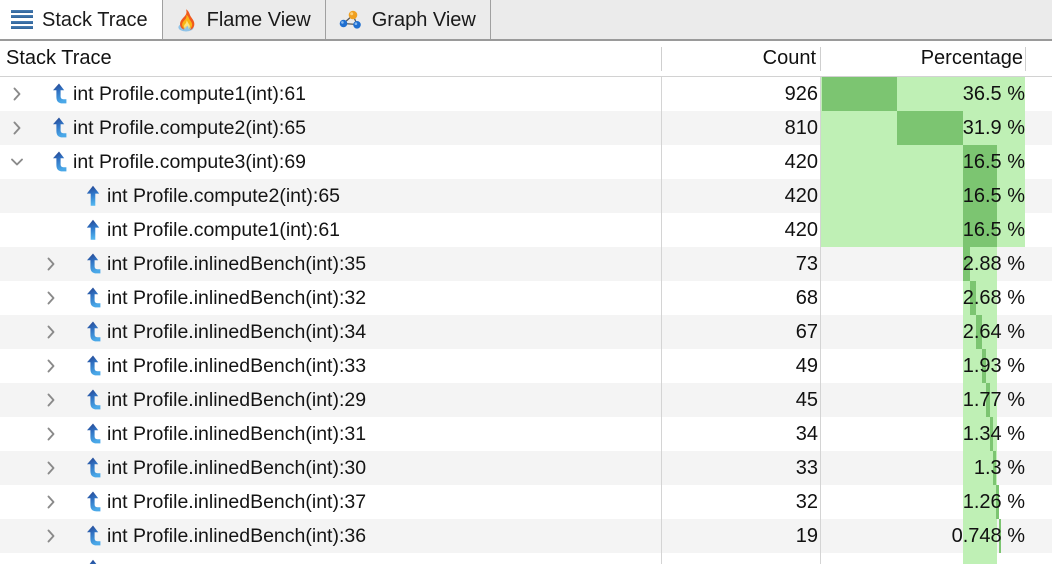 The image size is (1052, 564). What do you see at coordinates (936, 468) in the screenshot?
I see `row-percentage-cell: 1.3 %` at bounding box center [936, 468].